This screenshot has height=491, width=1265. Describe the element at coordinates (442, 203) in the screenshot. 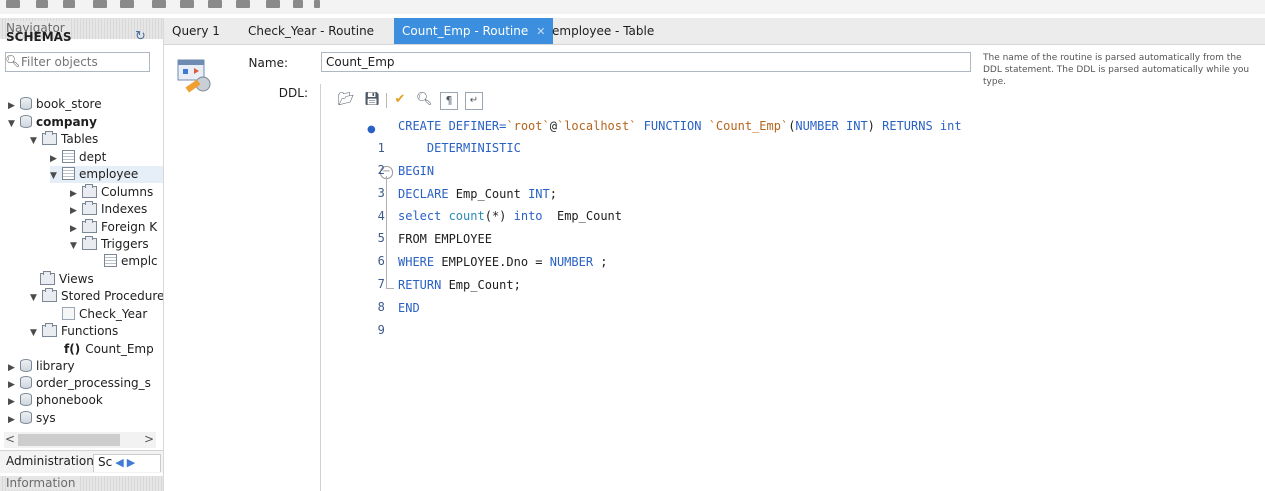

I see `code-line: 4 DECLARE Emp_Count INT;` at that location.